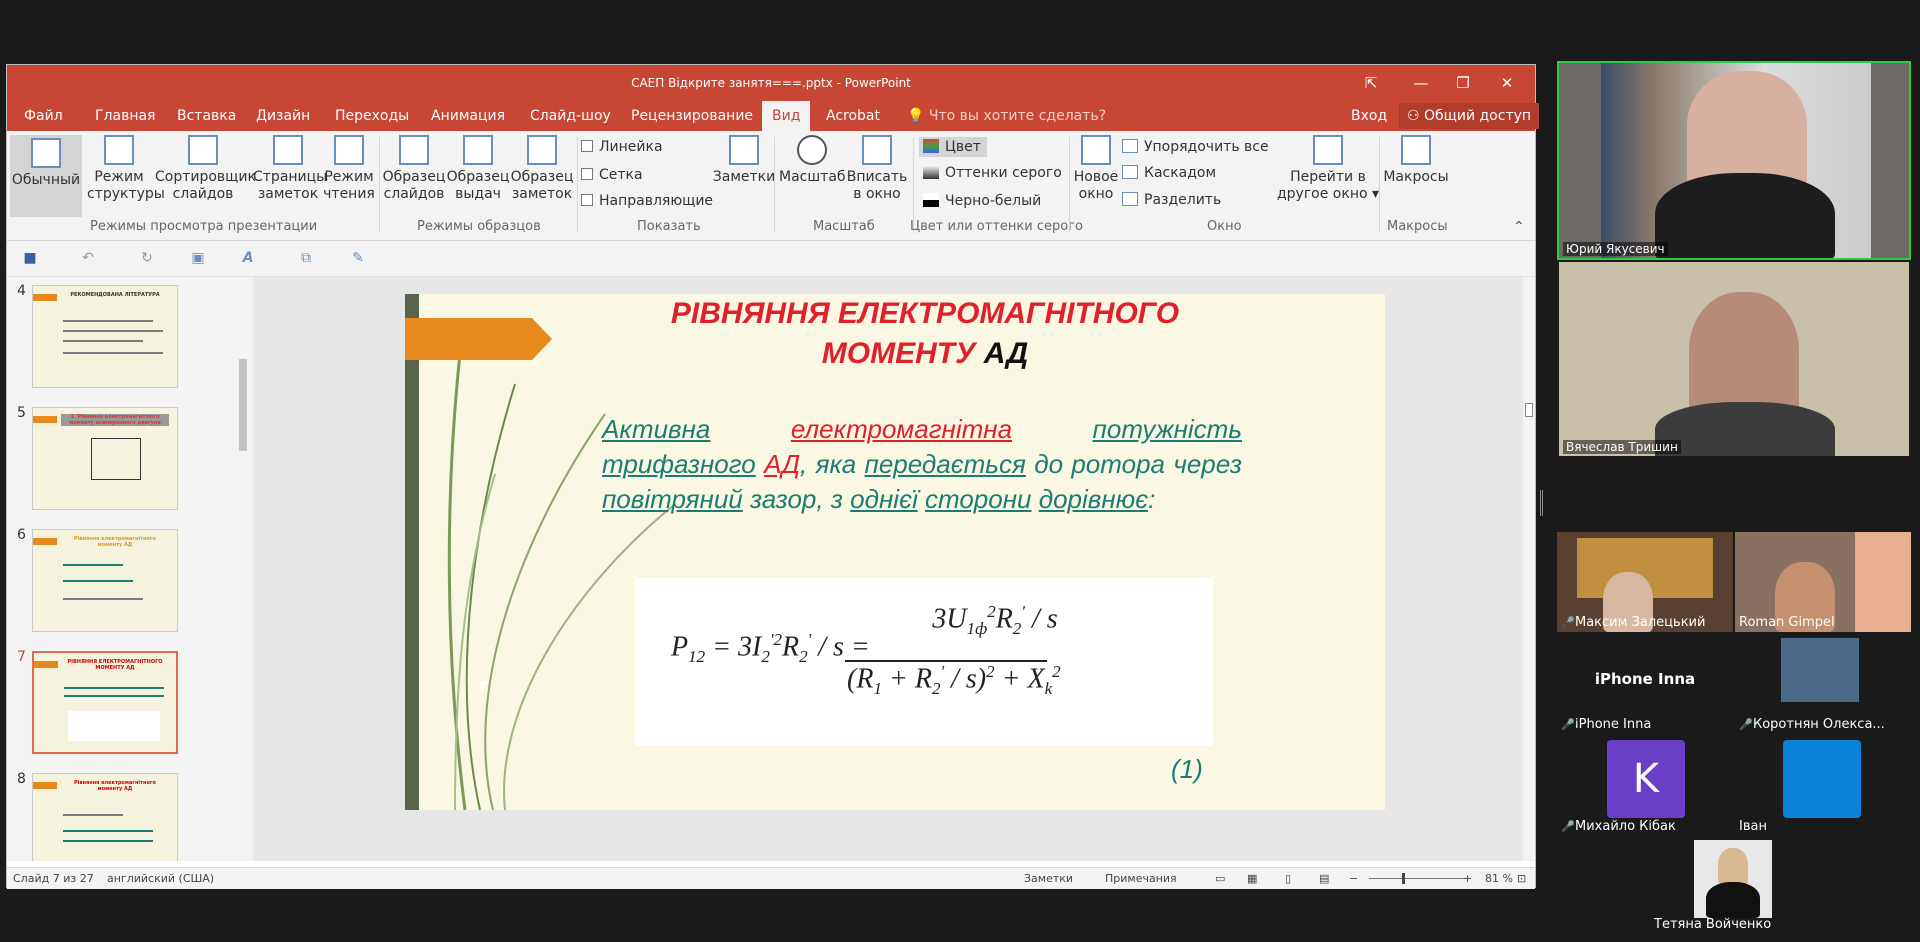  I want to click on formula-symbol-p: P, so click(680, 647).